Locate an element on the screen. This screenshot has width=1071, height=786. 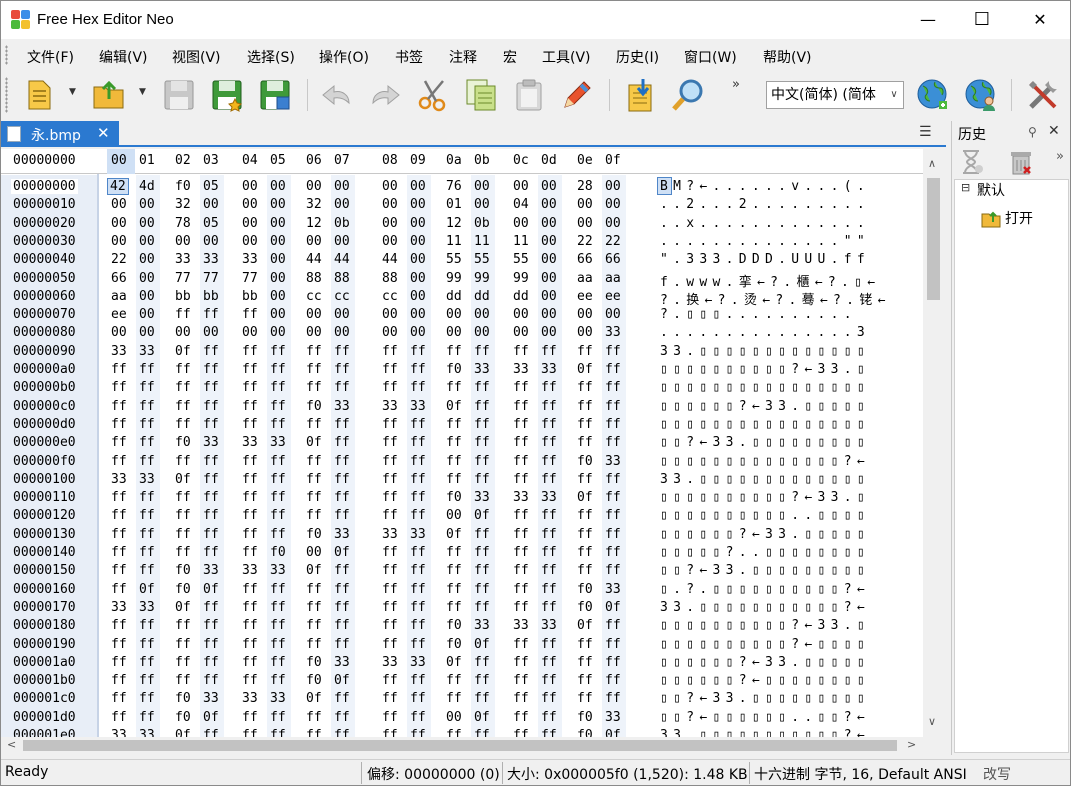
hex-byte: 42 is located at coordinates (118, 186).